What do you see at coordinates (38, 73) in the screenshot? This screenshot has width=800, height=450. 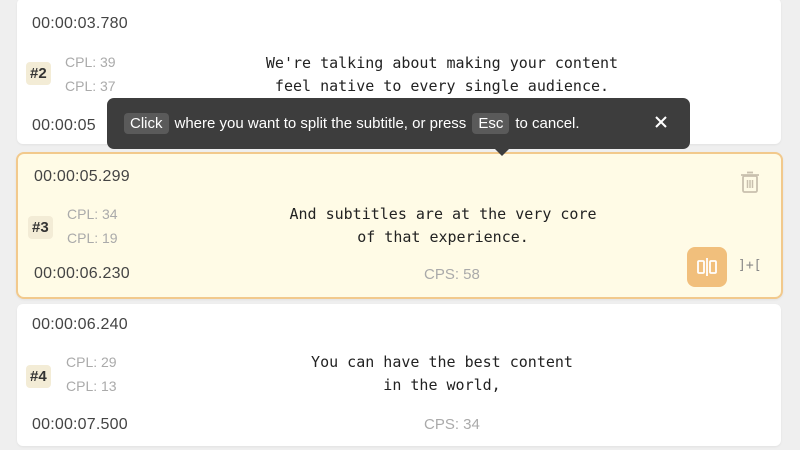 I see `subtitle-index: #2` at bounding box center [38, 73].